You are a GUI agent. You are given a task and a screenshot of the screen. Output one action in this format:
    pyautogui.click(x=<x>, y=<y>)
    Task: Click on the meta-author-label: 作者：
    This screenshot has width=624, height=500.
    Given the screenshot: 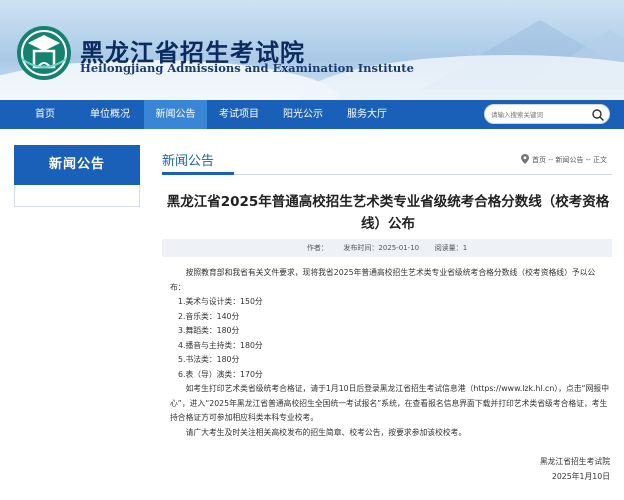 What is the action you would take?
    pyautogui.click(x=317, y=248)
    